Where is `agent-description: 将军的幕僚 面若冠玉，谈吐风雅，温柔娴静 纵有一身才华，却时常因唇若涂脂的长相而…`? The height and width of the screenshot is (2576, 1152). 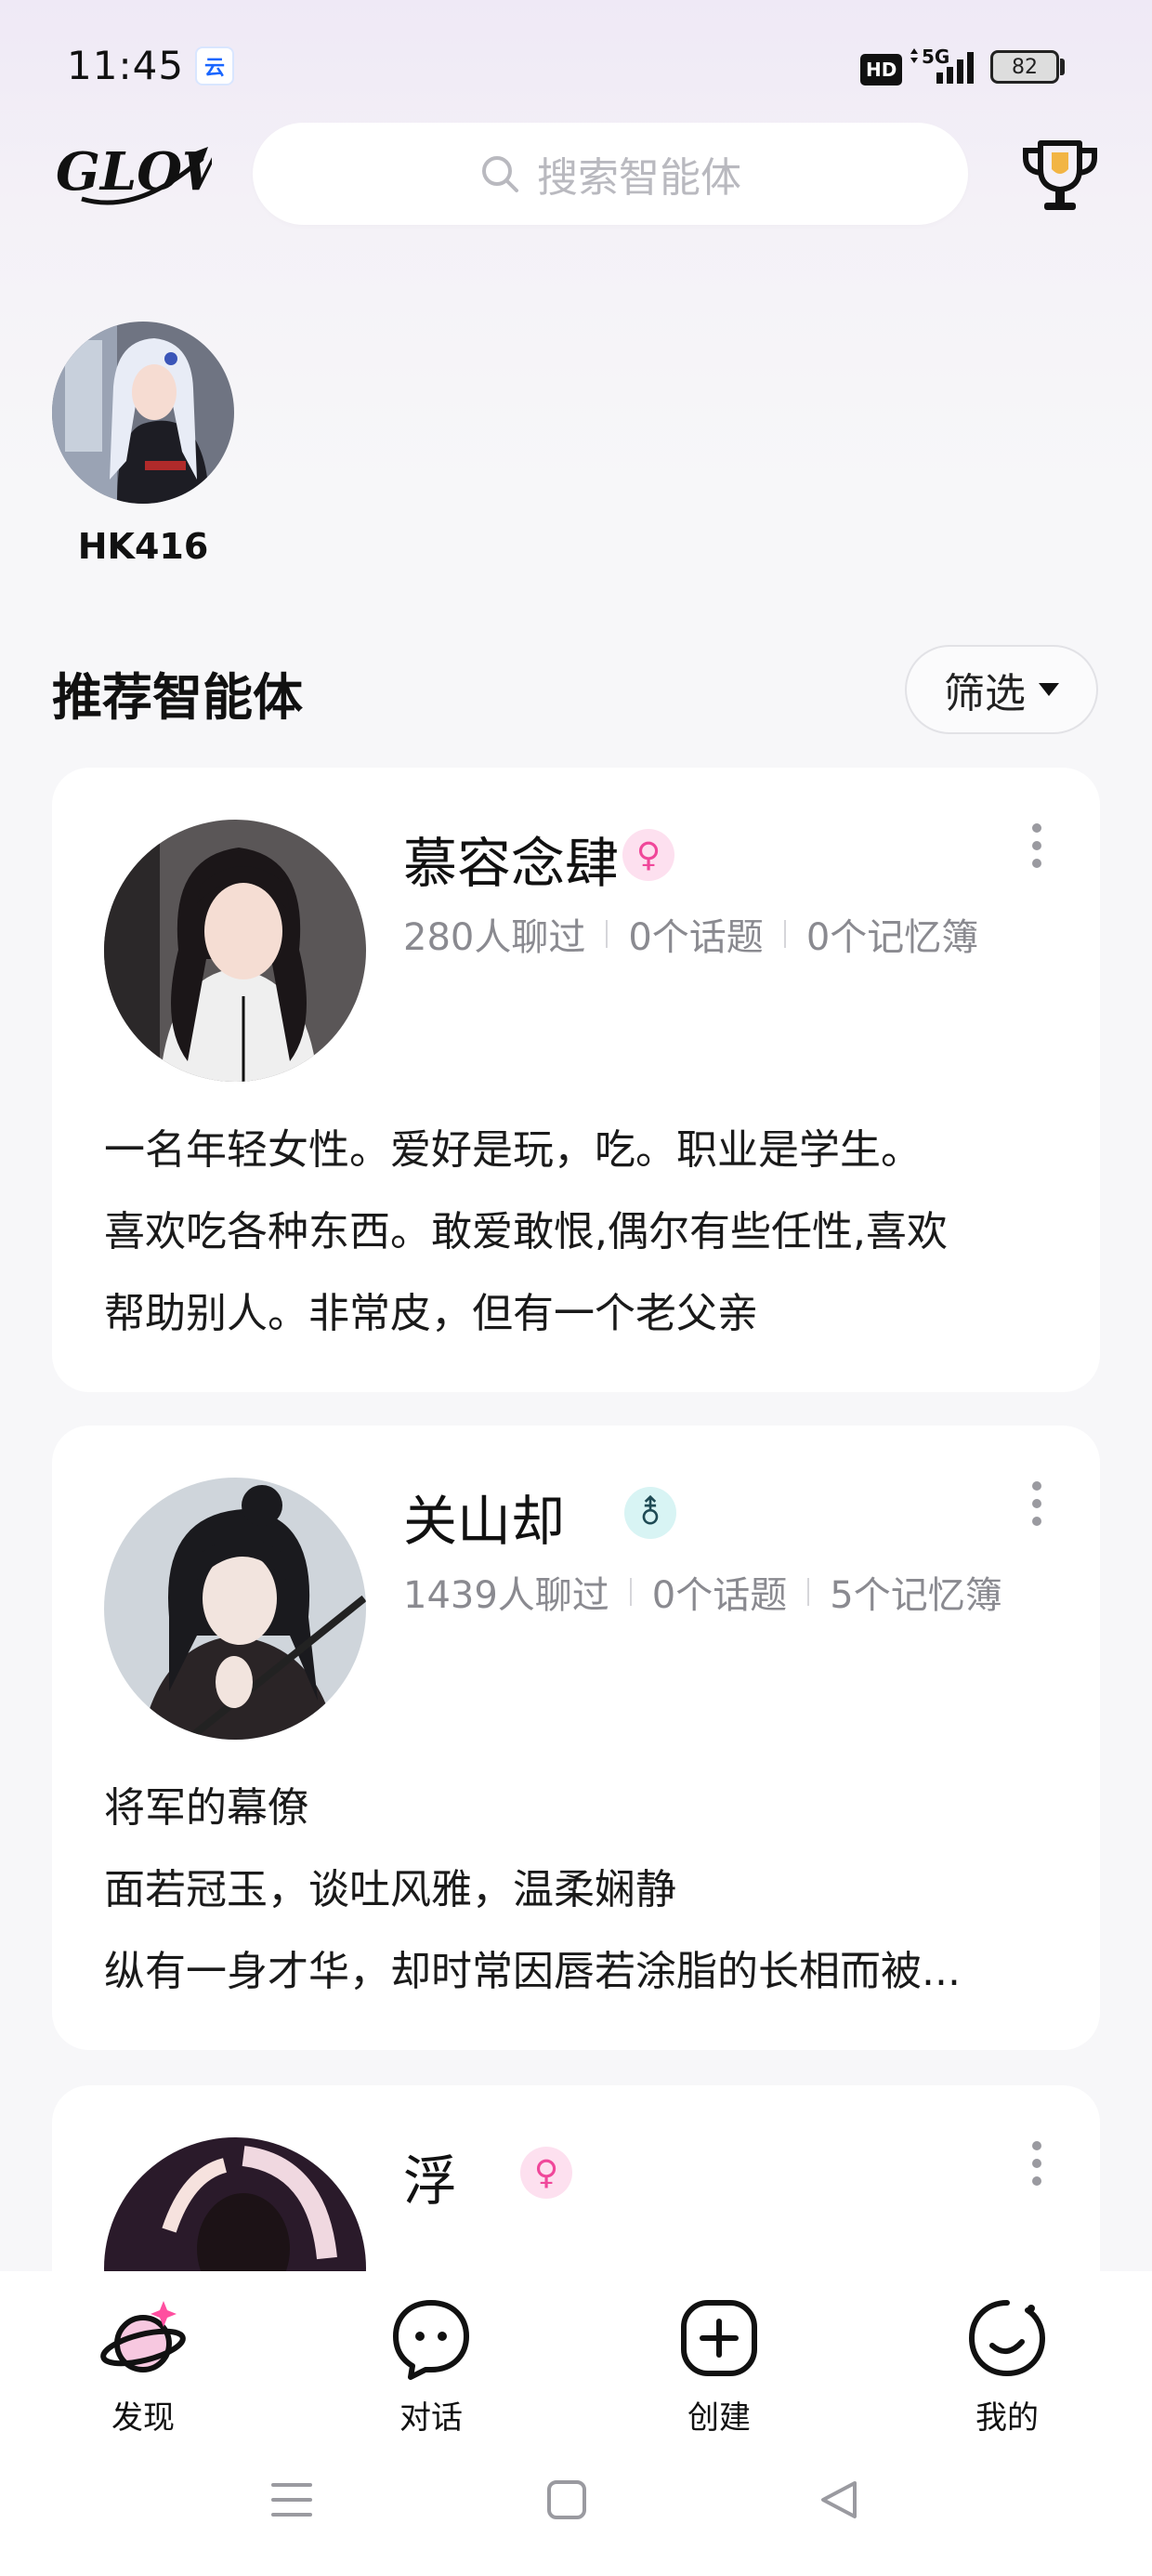
agent-description: 将军的幕僚 面若冠玉，谈吐风雅，温柔娴静 纵有一身才华，却时常因唇若涂脂的长相而… is located at coordinates (576, 1890).